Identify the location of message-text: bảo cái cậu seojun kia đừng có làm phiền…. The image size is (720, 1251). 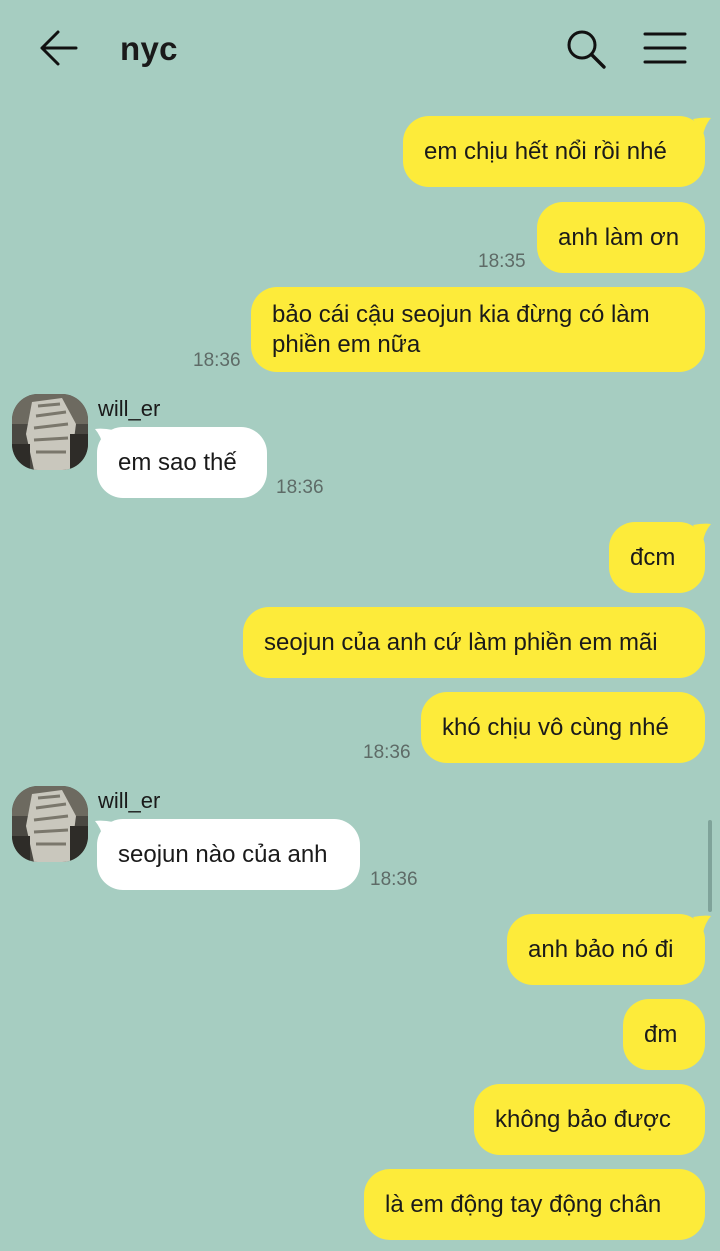
(461, 329).